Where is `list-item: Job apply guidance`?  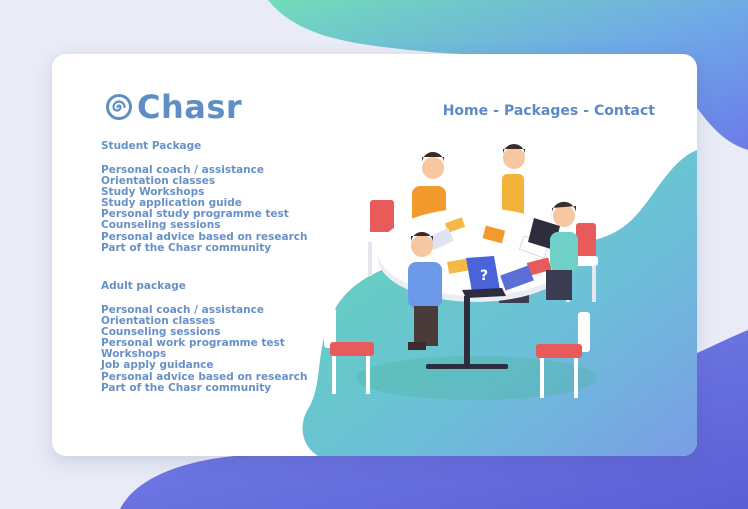 list-item: Job apply guidance is located at coordinates (157, 365).